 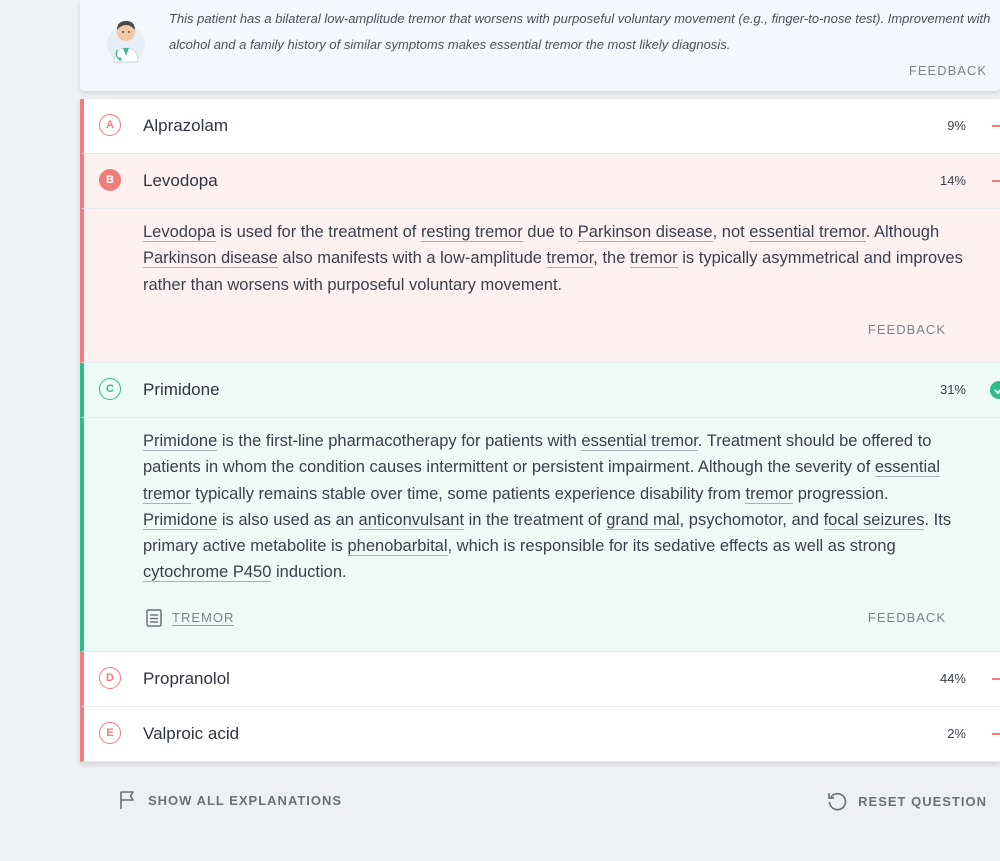 I want to click on term-link: phenobarbital, so click(x=397, y=547).